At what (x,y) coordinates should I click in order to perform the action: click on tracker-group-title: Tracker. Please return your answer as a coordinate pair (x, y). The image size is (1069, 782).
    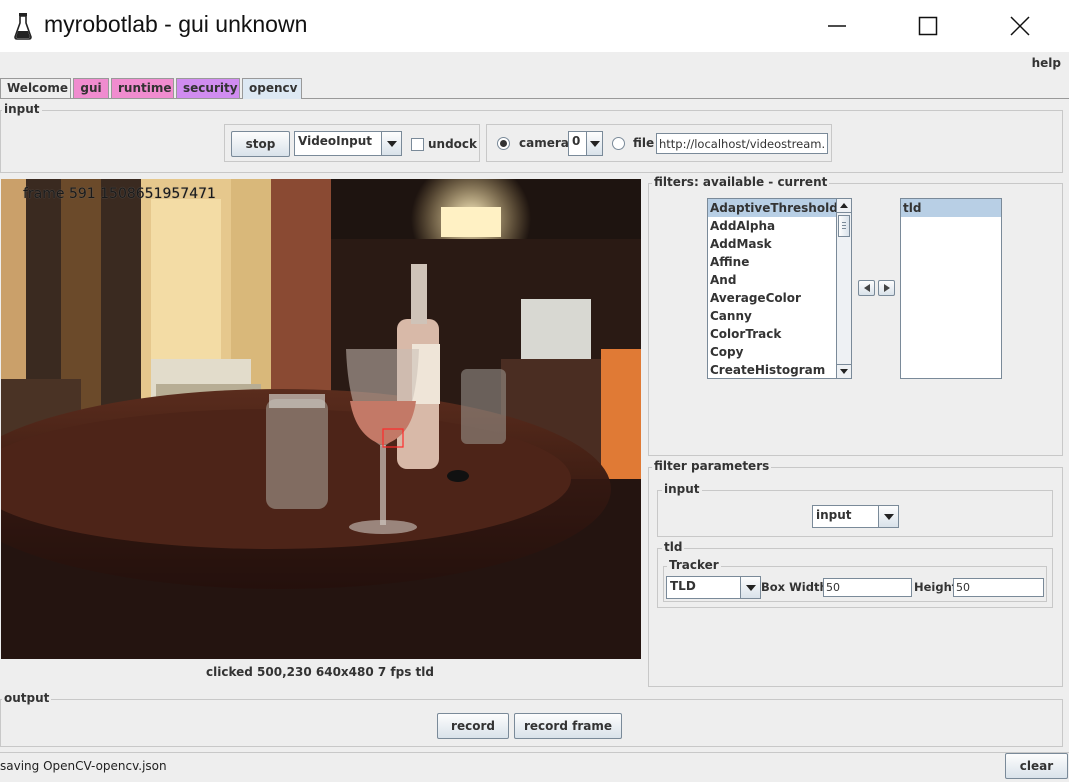
    Looking at the image, I should click on (694, 565).